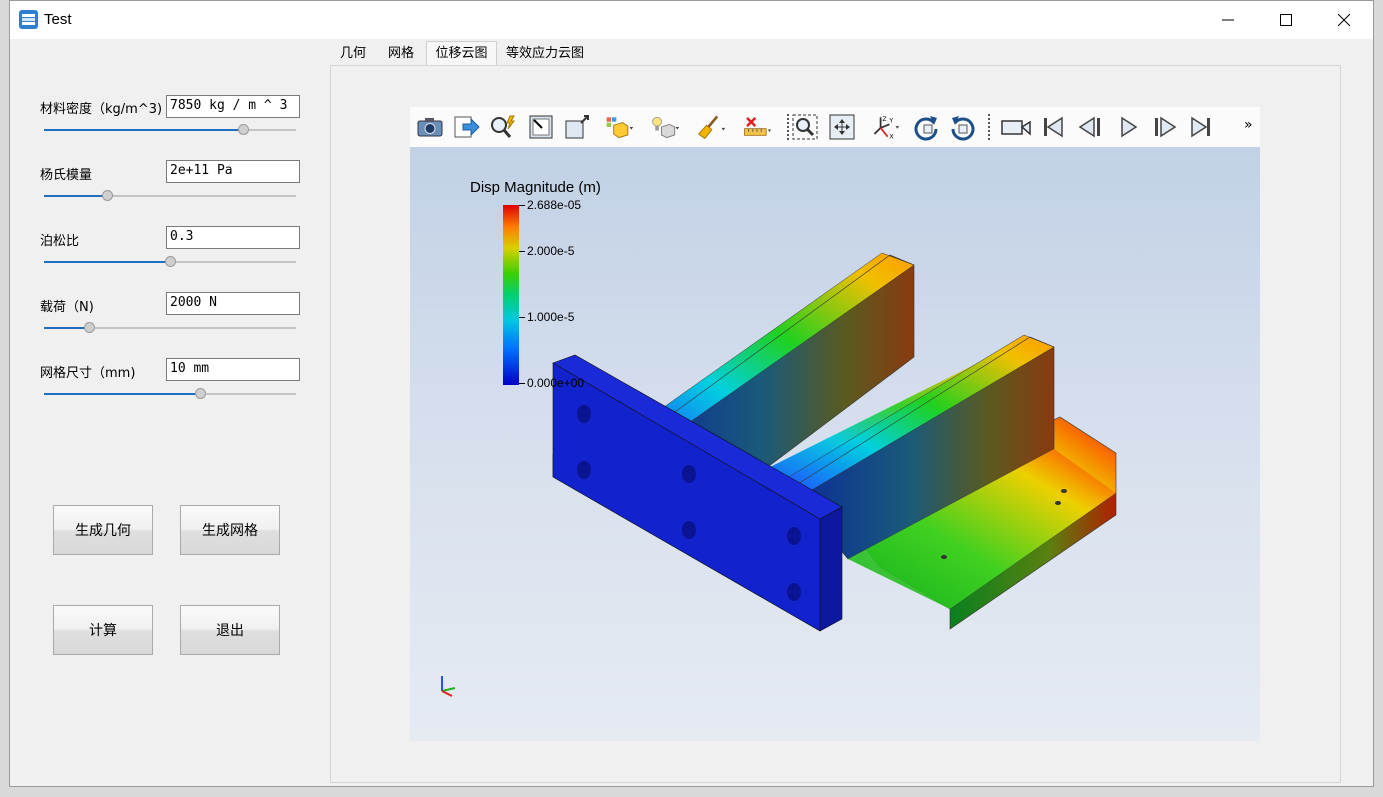 Image resolution: width=1383 pixels, height=797 pixels. I want to click on exit-button: 退出, so click(230, 630).